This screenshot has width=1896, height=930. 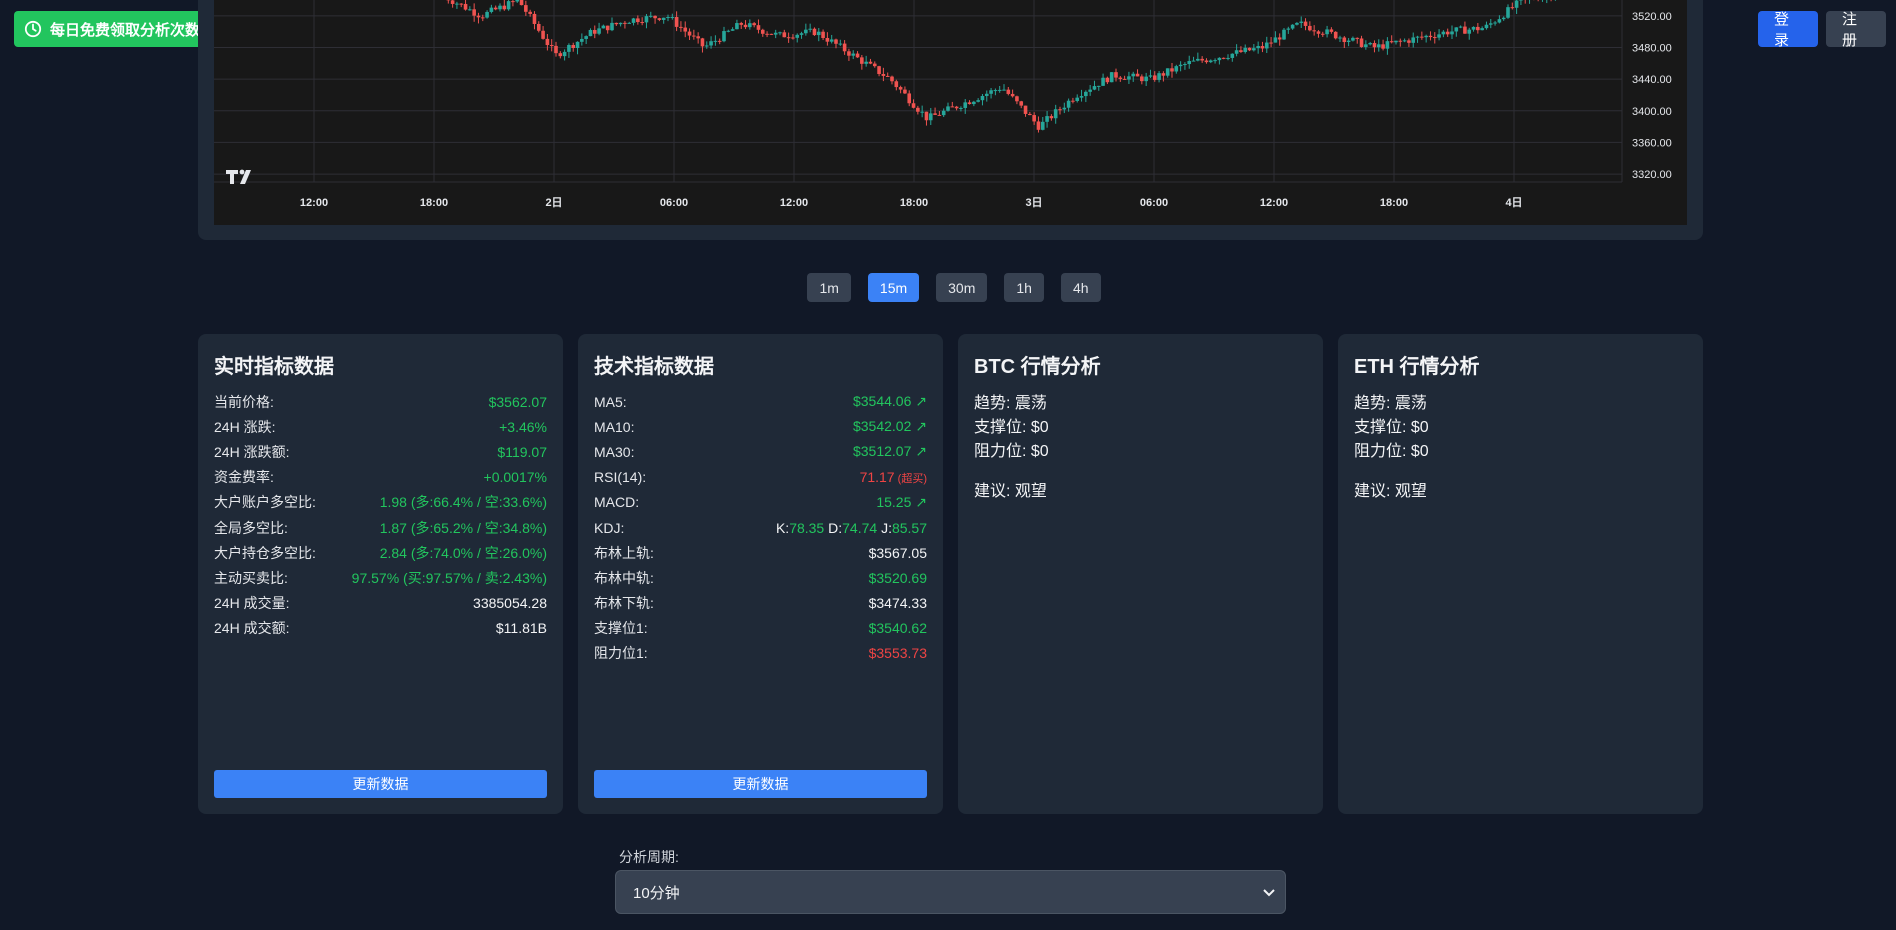 What do you see at coordinates (463, 552) in the screenshot?
I see `indicator-value: 2.84 (多:74.0% / 空:26.0%)` at bounding box center [463, 552].